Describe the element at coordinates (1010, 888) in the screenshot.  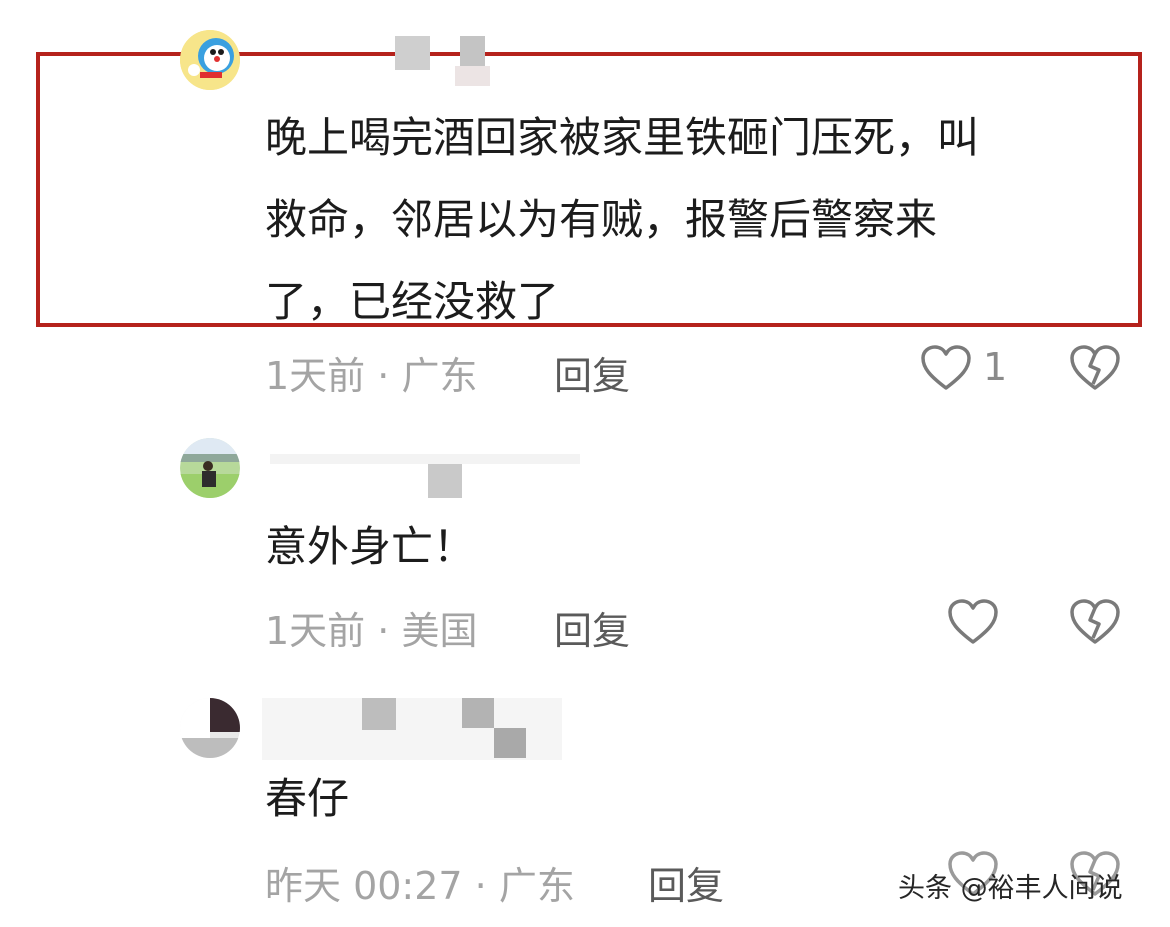
I see `watermark: 头条 @裕丰人间说` at that location.